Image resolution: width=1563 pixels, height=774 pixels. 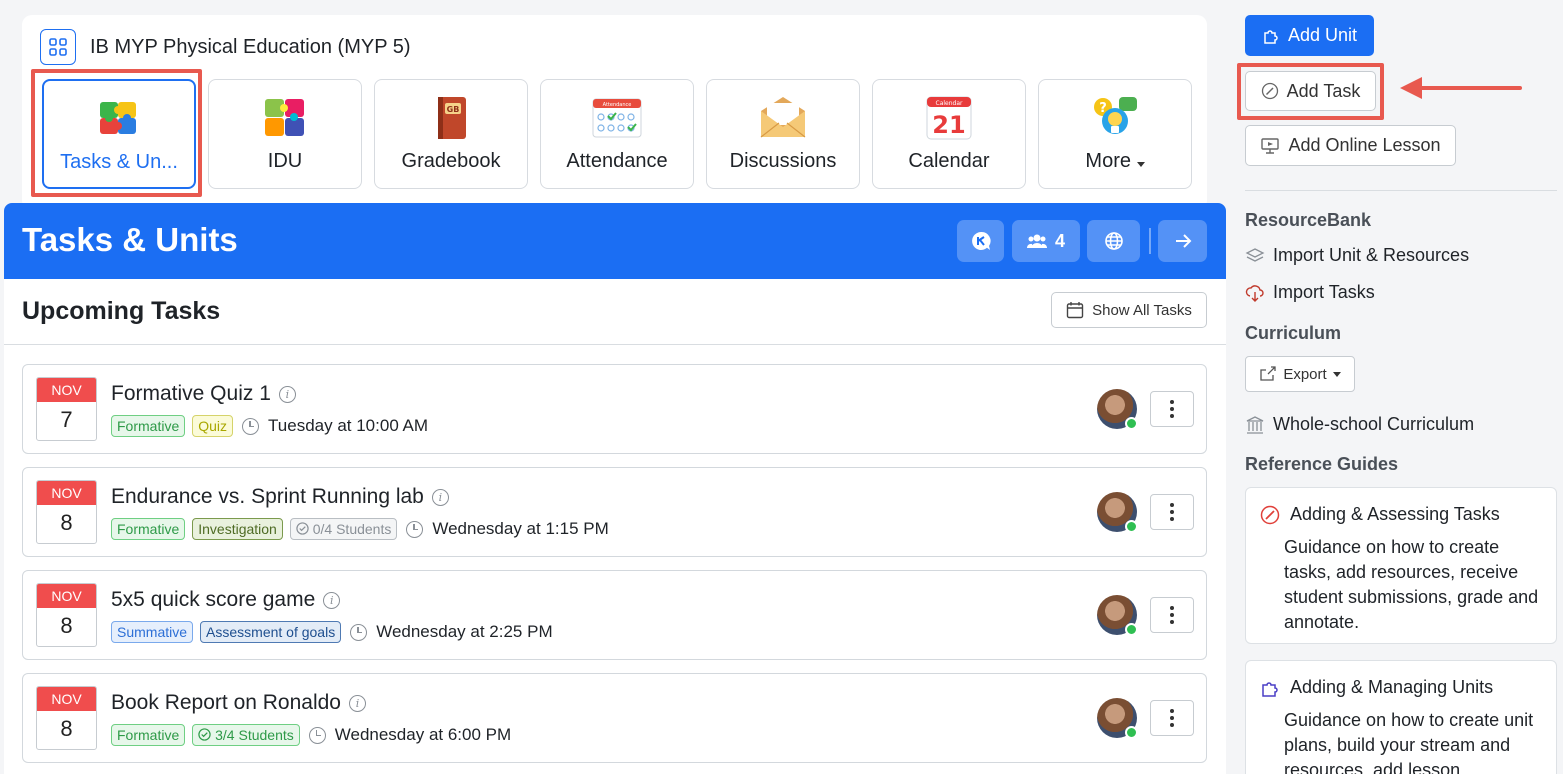 I want to click on show-all-tasks-button: Show All Tasks, so click(x=1129, y=310).